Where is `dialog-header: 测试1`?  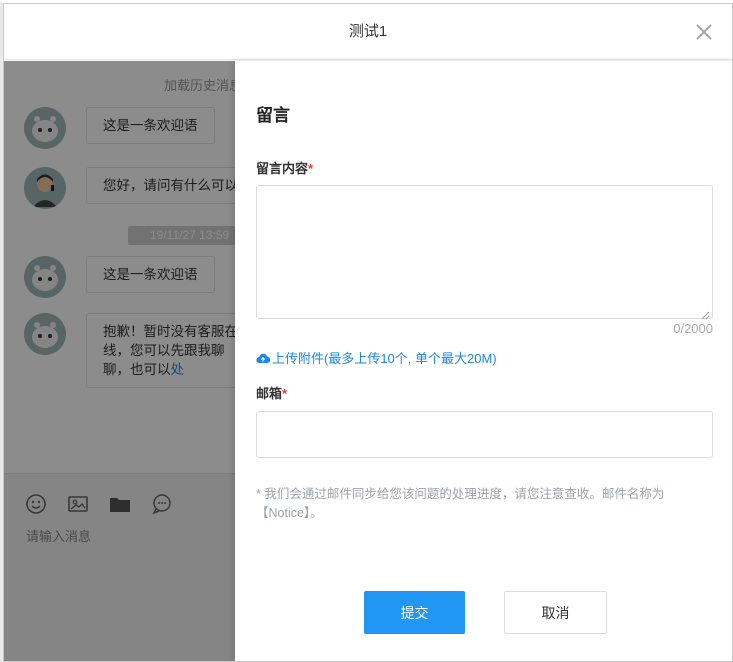 dialog-header: 测试1 is located at coordinates (368, 32).